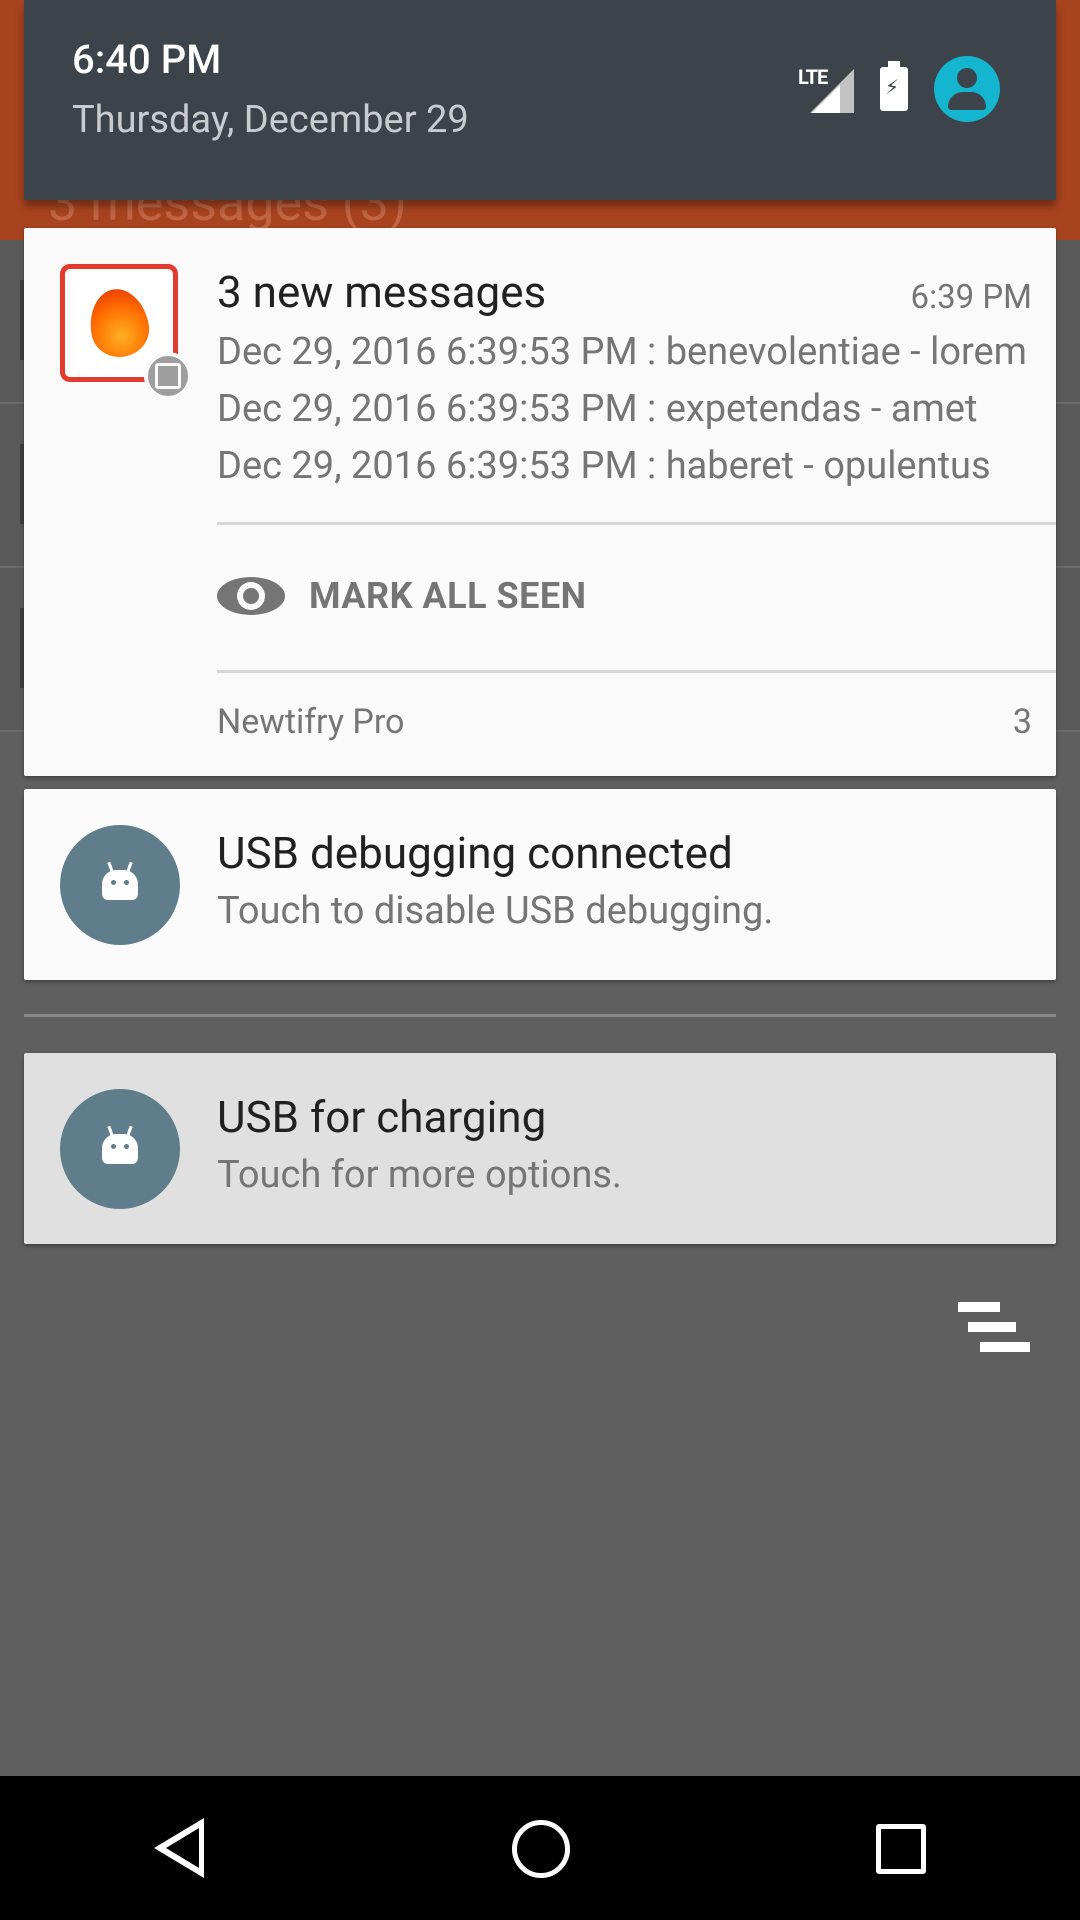 The height and width of the screenshot is (1920, 1080). I want to click on user-avatar-icon, so click(967, 89).